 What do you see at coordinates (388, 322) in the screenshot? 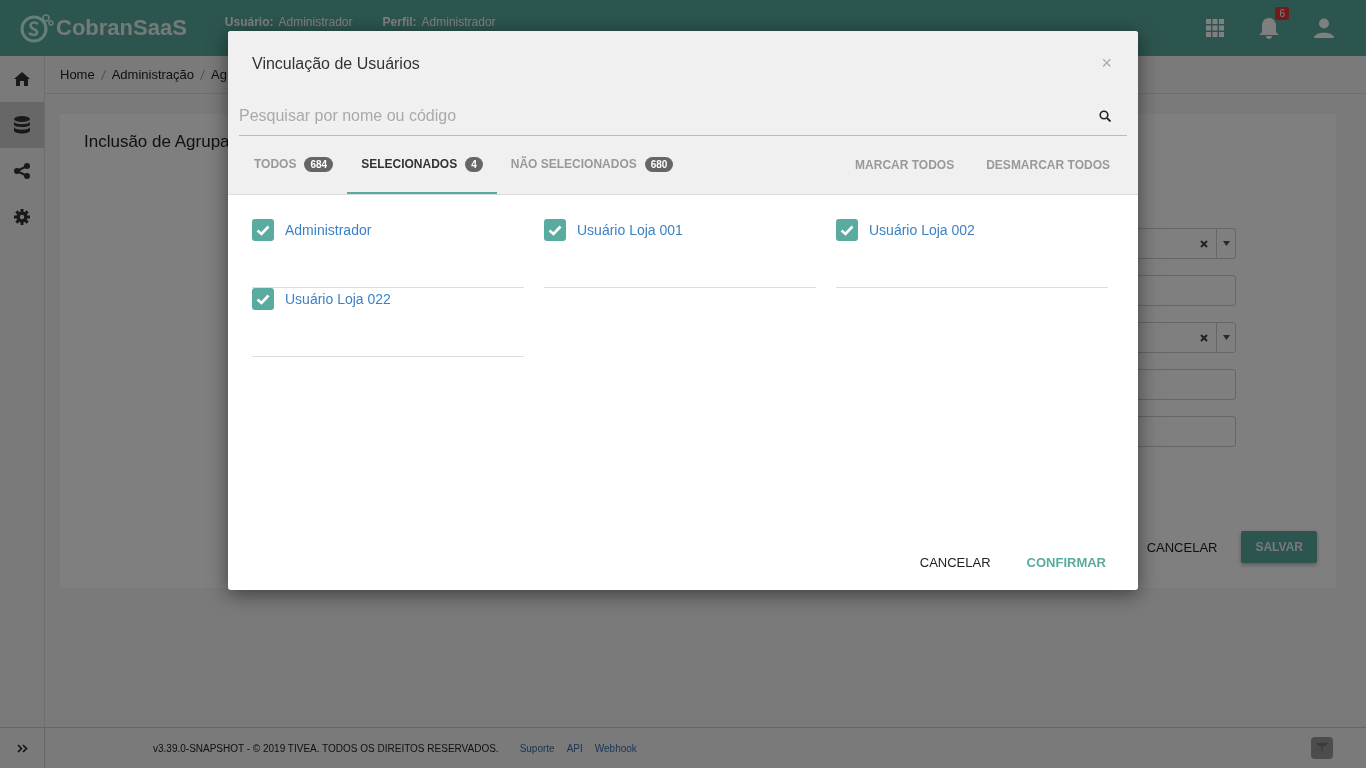
I see `user-option: Usuário Loja 022` at bounding box center [388, 322].